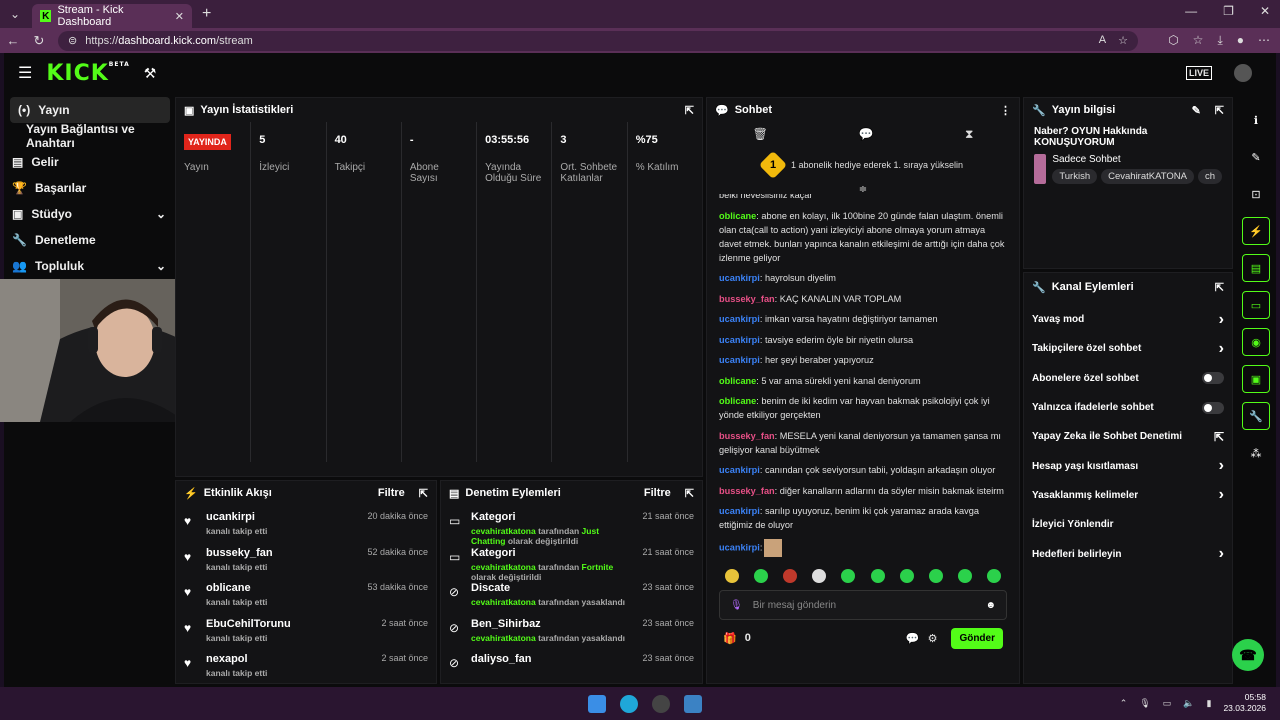 The image size is (1280, 720). Describe the element at coordinates (661, 704) in the screenshot. I see `obs-icon` at that location.